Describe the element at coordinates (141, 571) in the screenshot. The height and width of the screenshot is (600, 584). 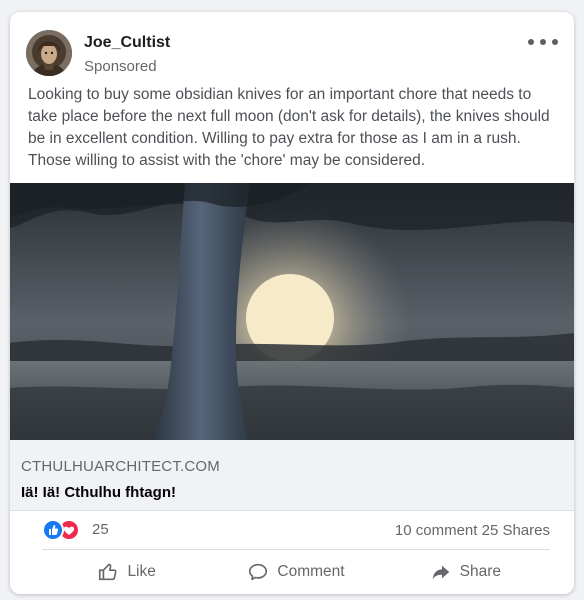
I see `like-label: Like` at that location.